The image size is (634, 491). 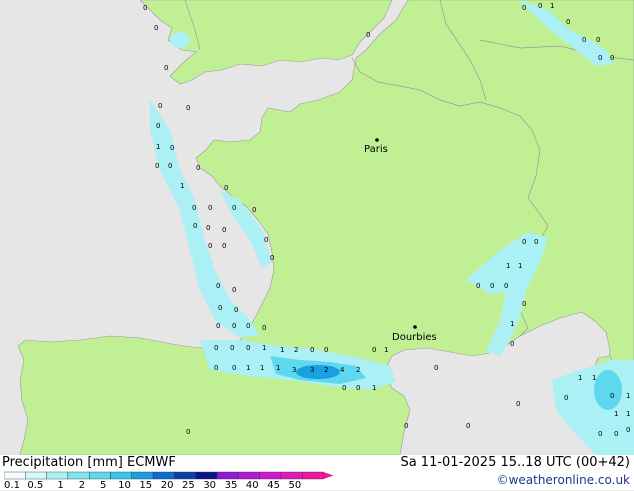 What do you see at coordinates (376, 149) in the screenshot?
I see `city-label: Paris` at bounding box center [376, 149].